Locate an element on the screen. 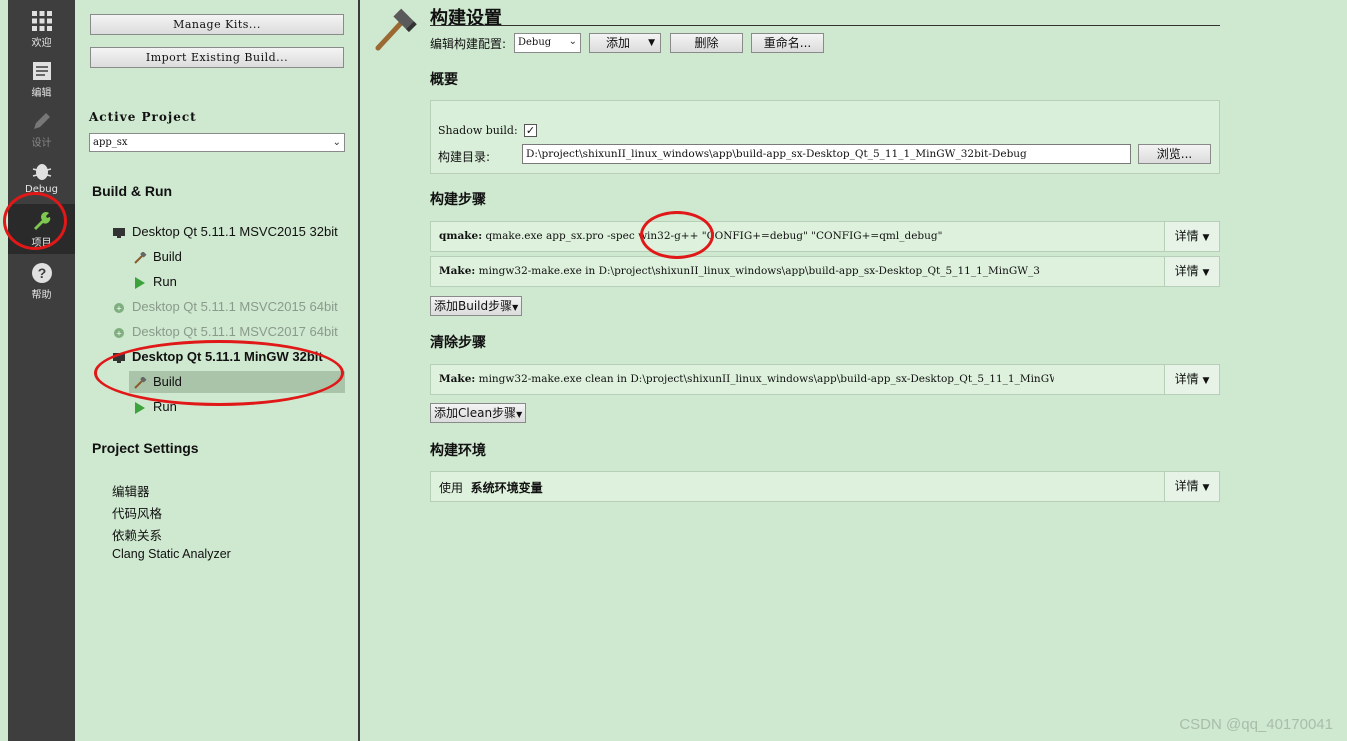  build-steps-heading: 构建步骤 is located at coordinates (458, 200).